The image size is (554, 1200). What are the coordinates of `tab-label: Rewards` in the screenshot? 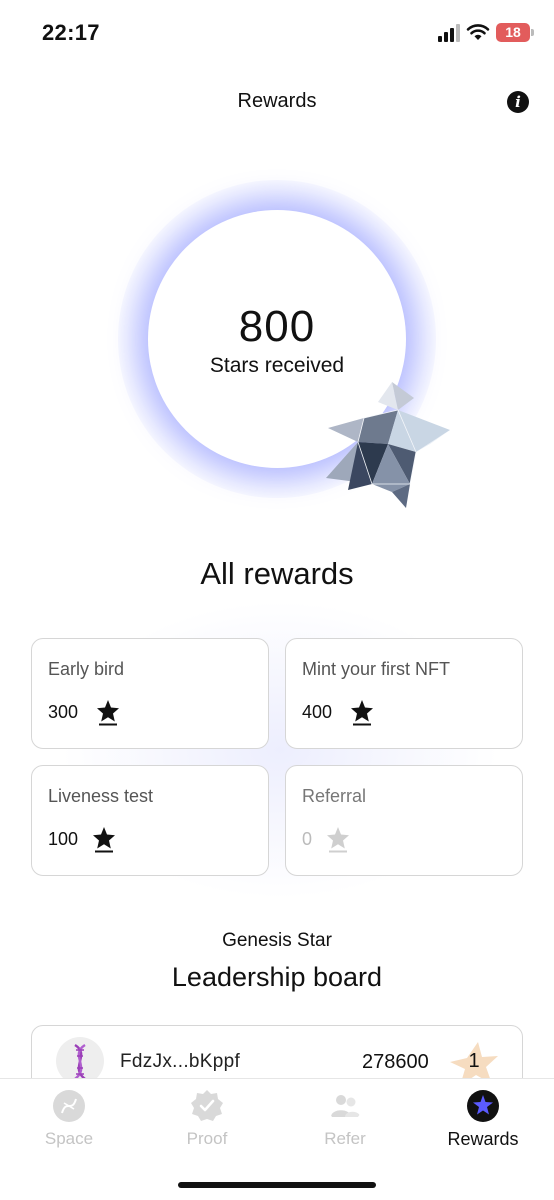 It's located at (483, 1139).